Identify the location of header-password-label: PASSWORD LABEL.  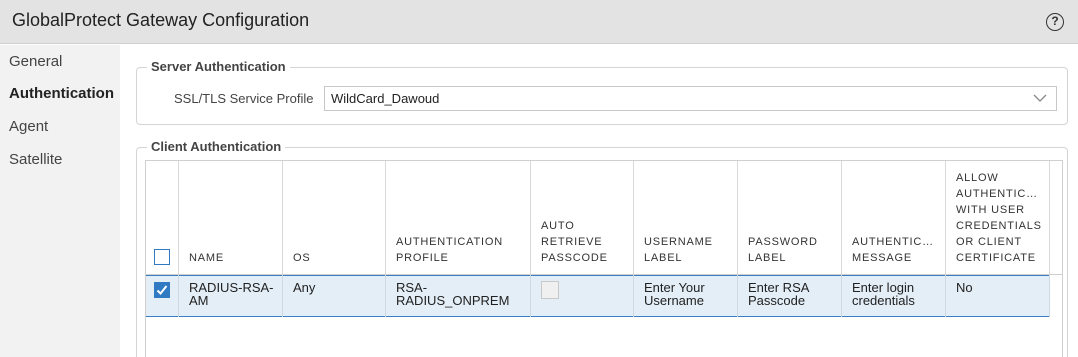
(790, 218).